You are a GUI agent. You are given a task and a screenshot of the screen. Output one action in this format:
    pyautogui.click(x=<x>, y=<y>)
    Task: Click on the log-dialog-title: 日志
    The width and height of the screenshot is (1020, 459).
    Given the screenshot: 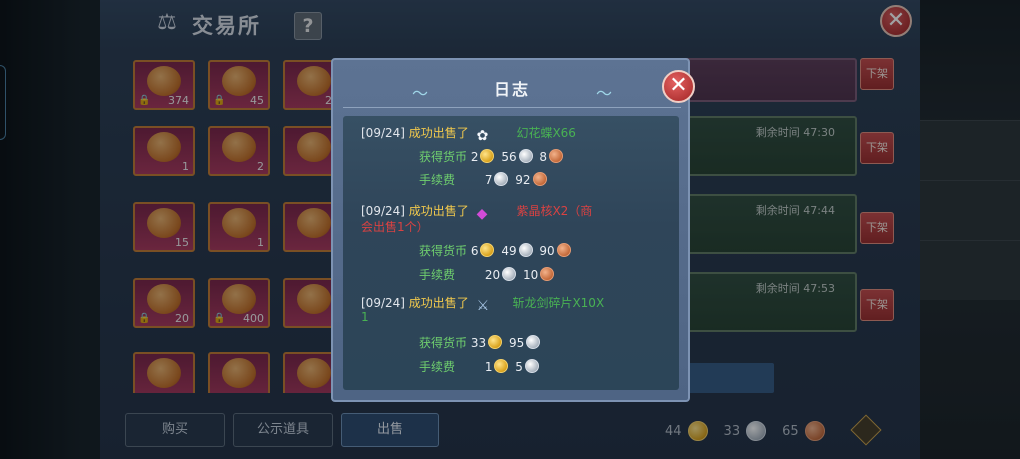 What is the action you would take?
    pyautogui.click(x=511, y=89)
    